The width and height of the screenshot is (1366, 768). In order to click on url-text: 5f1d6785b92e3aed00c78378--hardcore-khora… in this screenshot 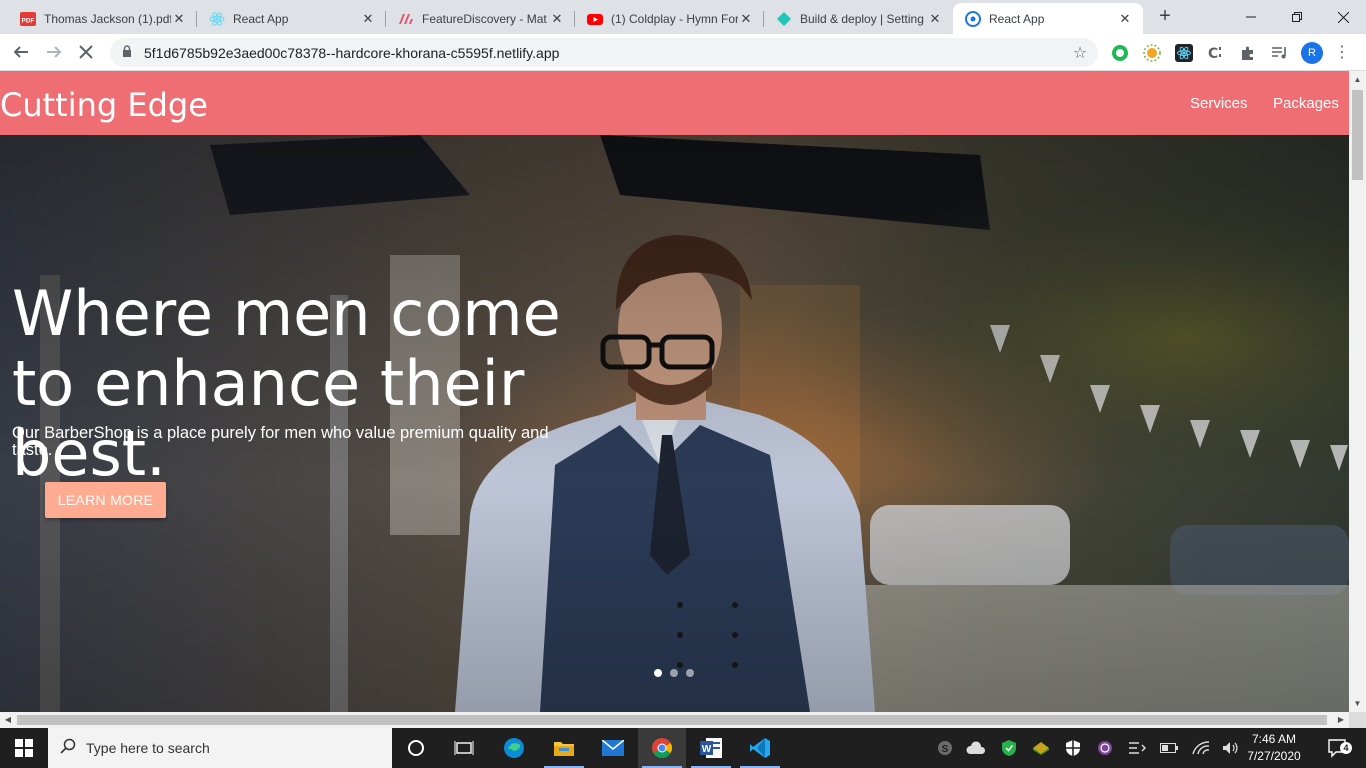, I will do `click(352, 52)`.